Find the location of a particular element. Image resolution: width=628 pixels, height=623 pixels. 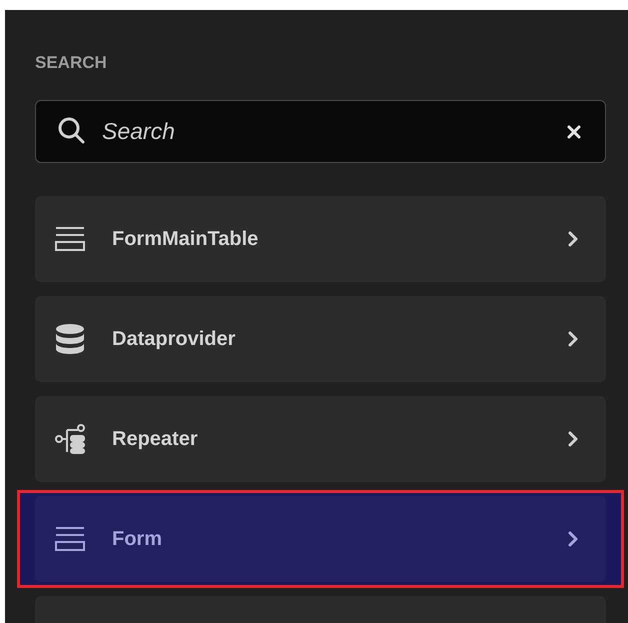

database-icon is located at coordinates (70, 339).